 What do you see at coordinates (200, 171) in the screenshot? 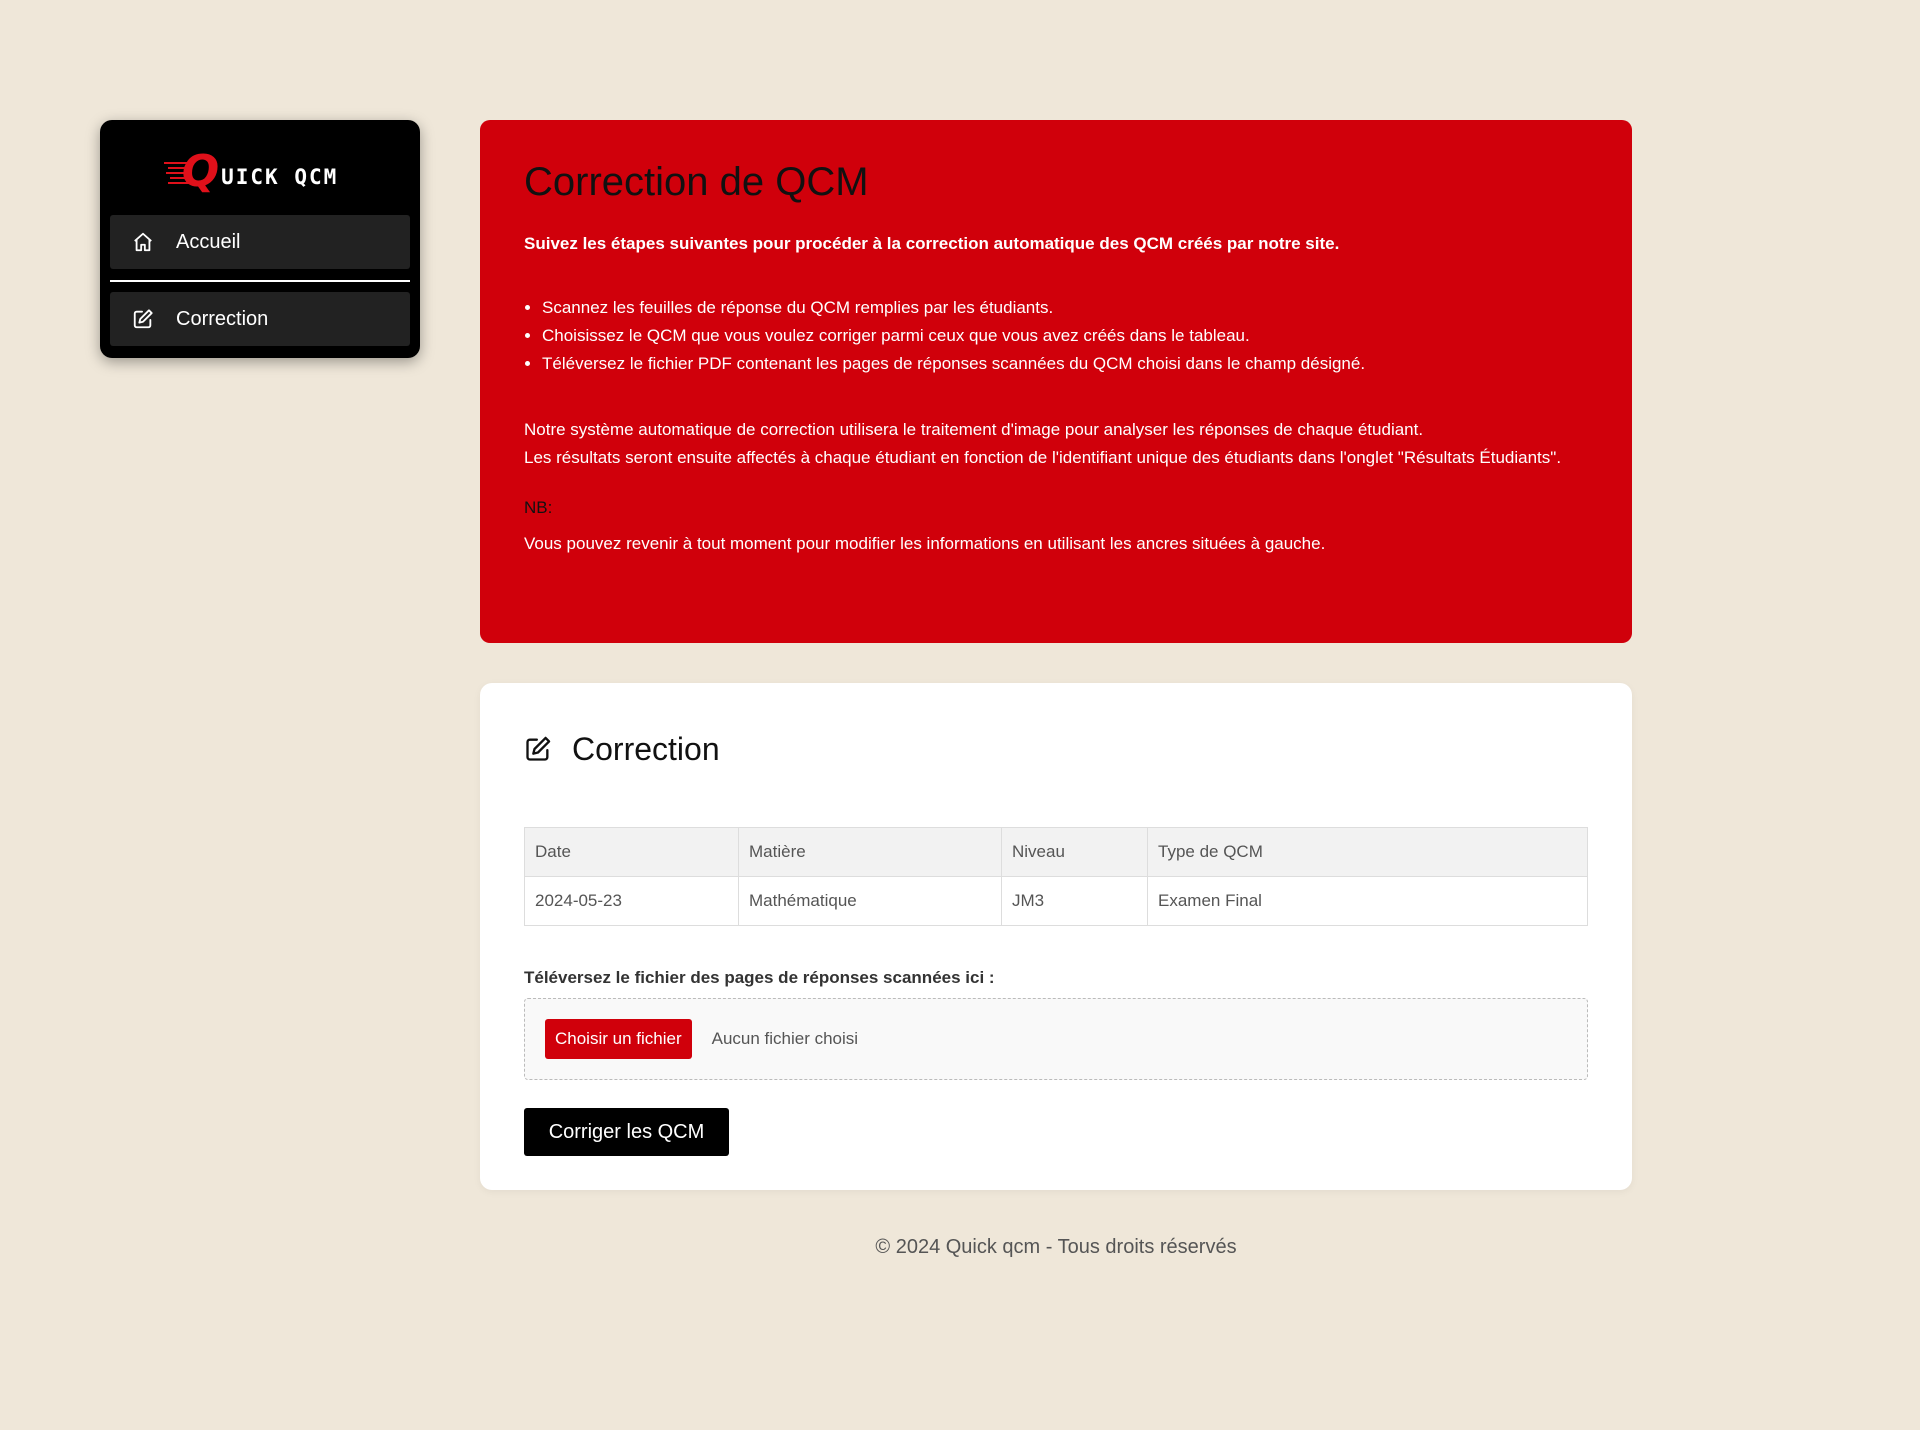
I see `logo-initial: Q` at bounding box center [200, 171].